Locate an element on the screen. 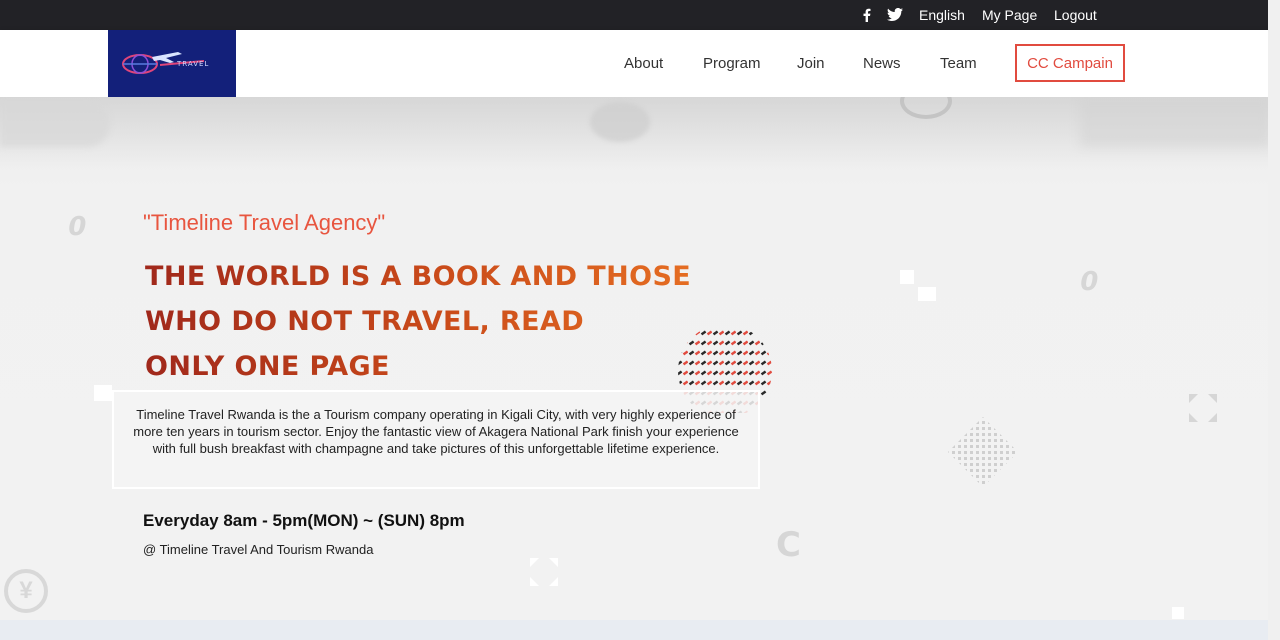  cc-campain-button: CC Campain is located at coordinates (1070, 63).